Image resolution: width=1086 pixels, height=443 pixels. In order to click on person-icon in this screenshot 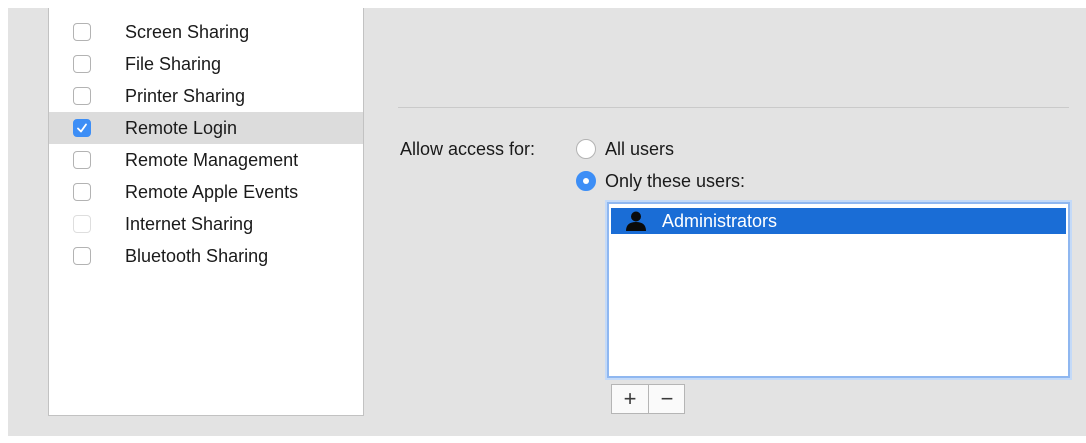, I will do `click(636, 221)`.